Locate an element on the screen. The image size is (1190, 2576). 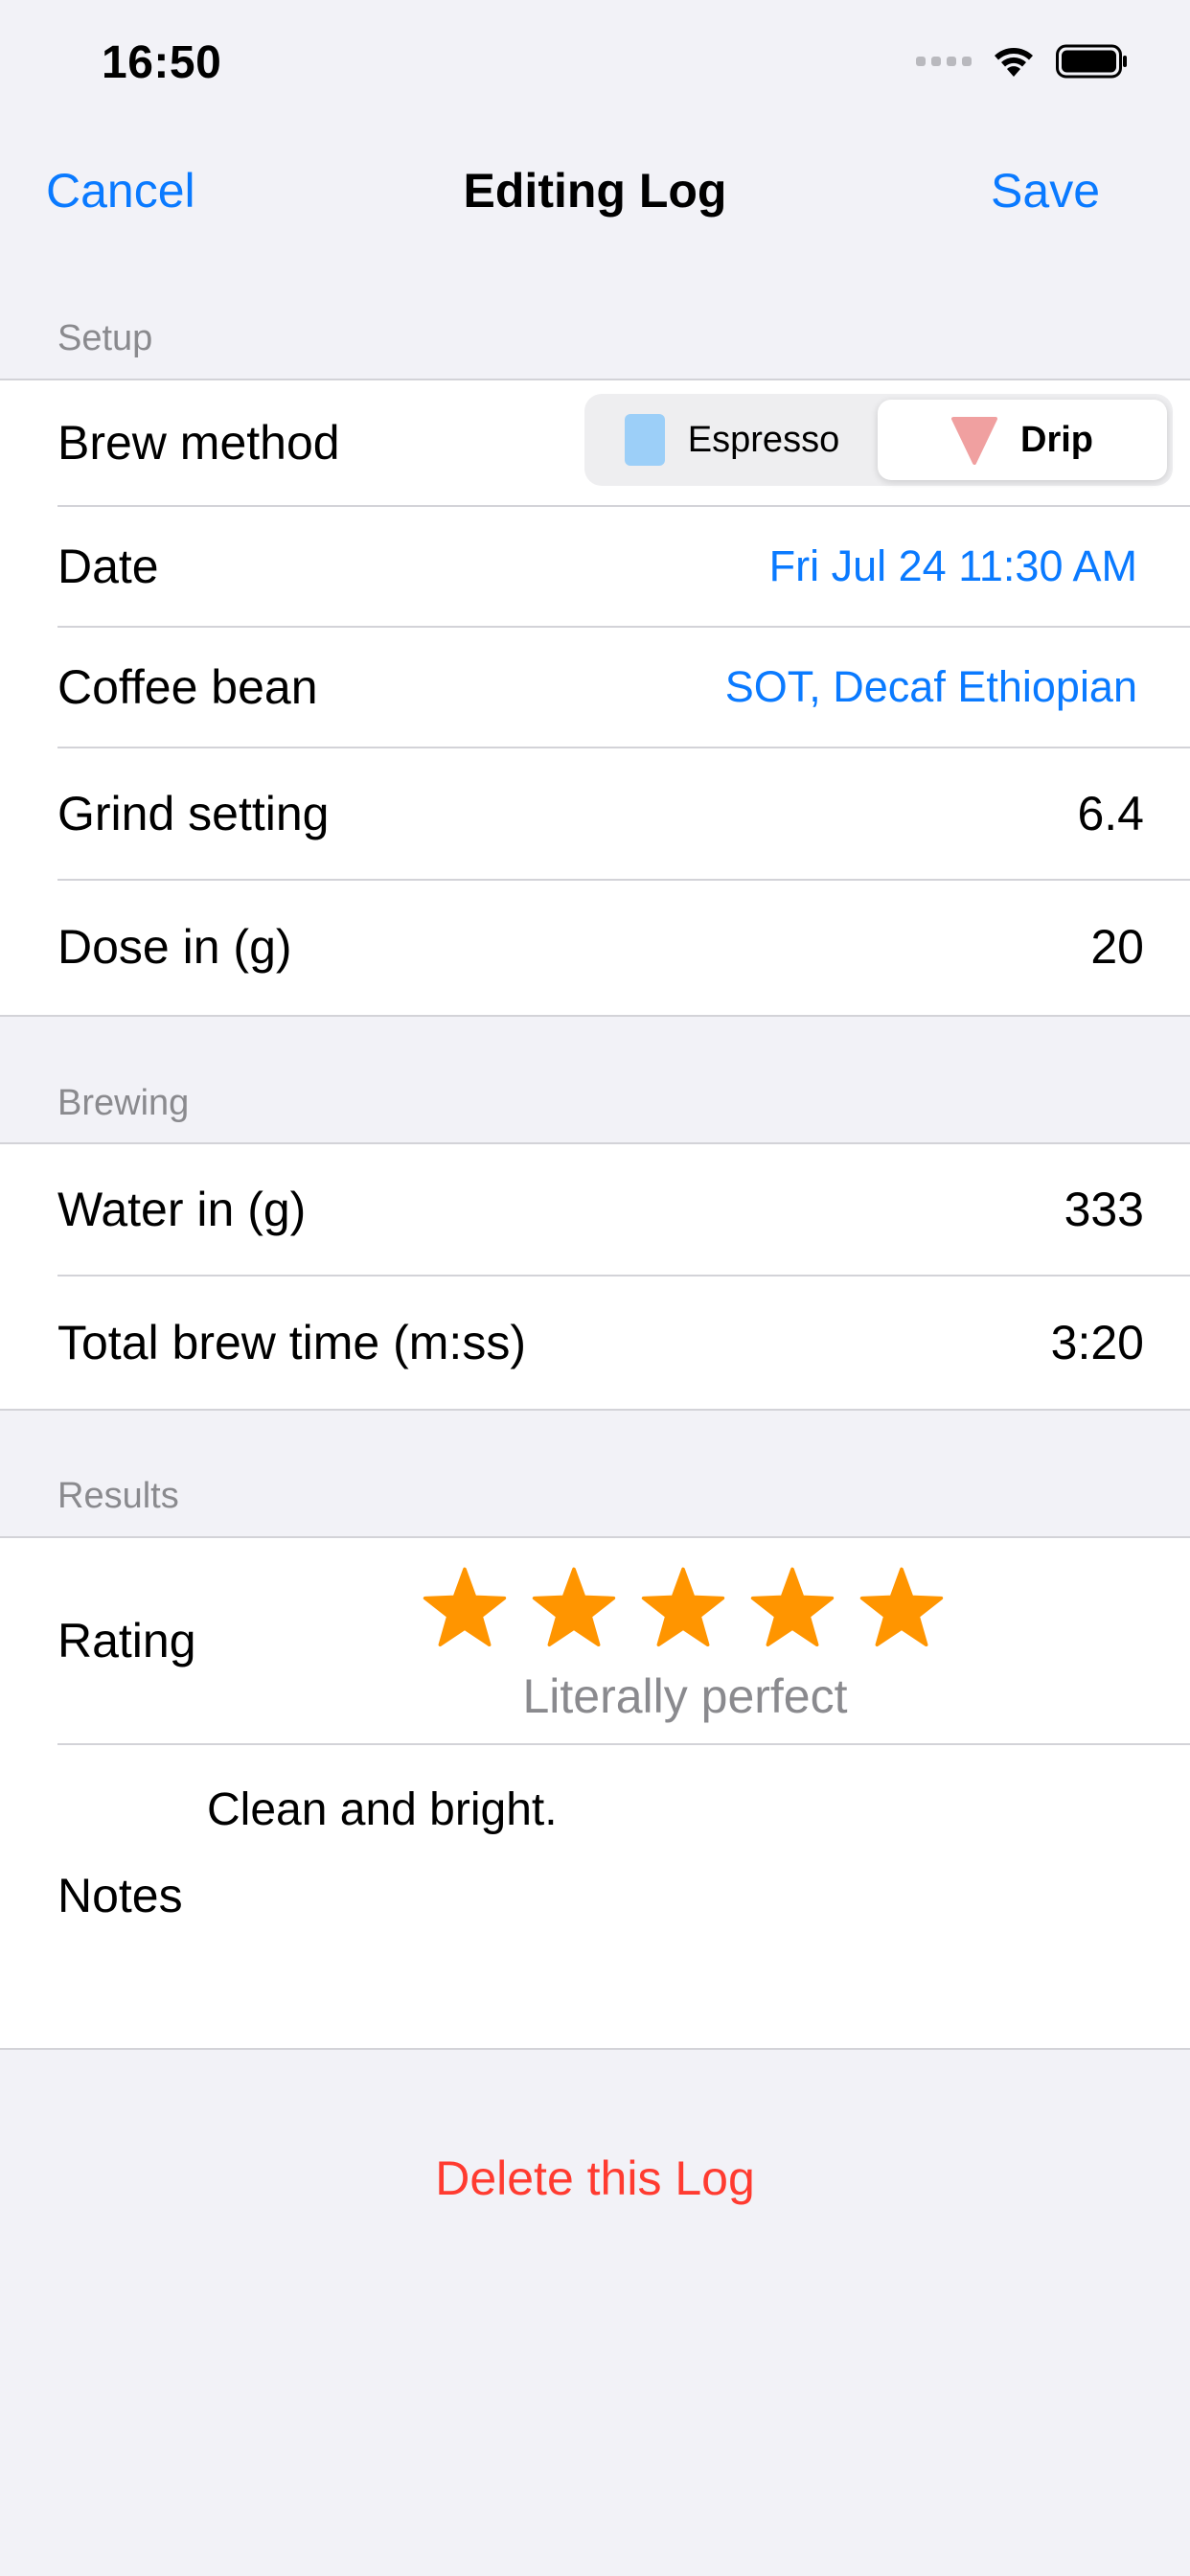
battery-icon is located at coordinates (1093, 62).